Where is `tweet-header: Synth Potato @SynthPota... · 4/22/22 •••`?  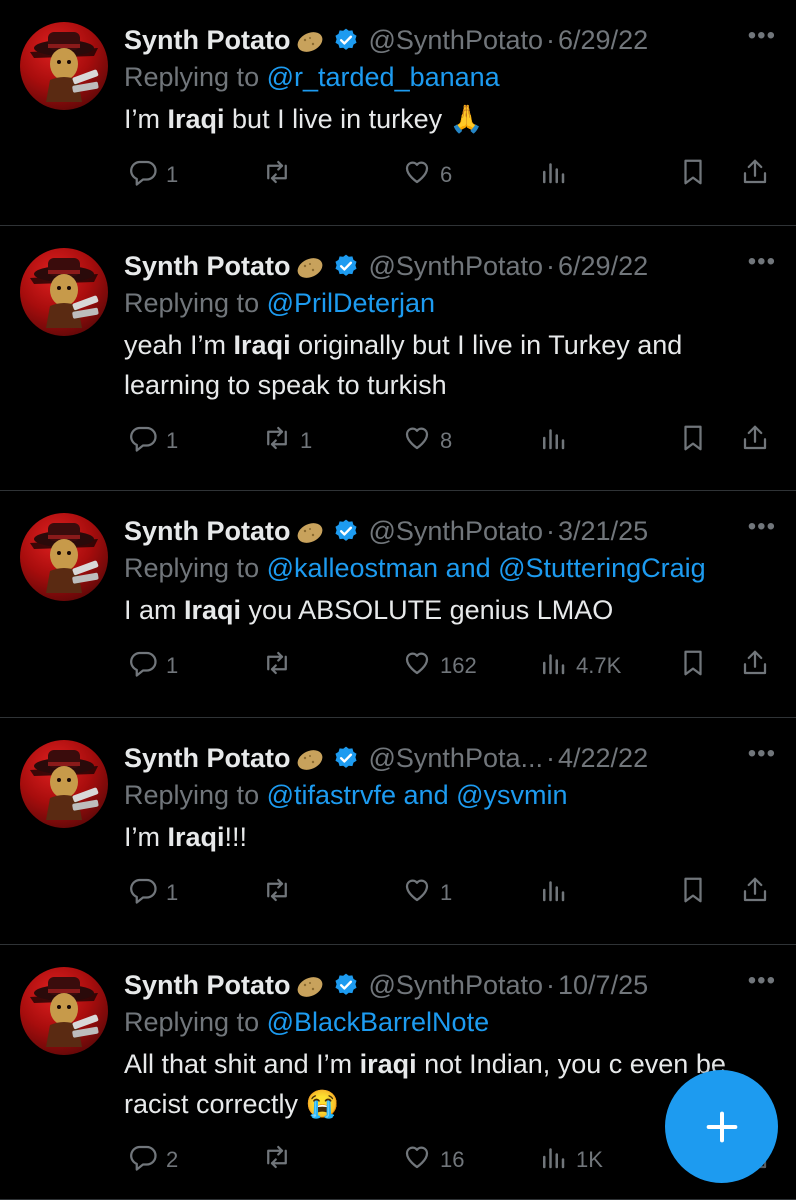 tweet-header: Synth Potato @SynthPota... · 4/22/22 ••• is located at coordinates (450, 758).